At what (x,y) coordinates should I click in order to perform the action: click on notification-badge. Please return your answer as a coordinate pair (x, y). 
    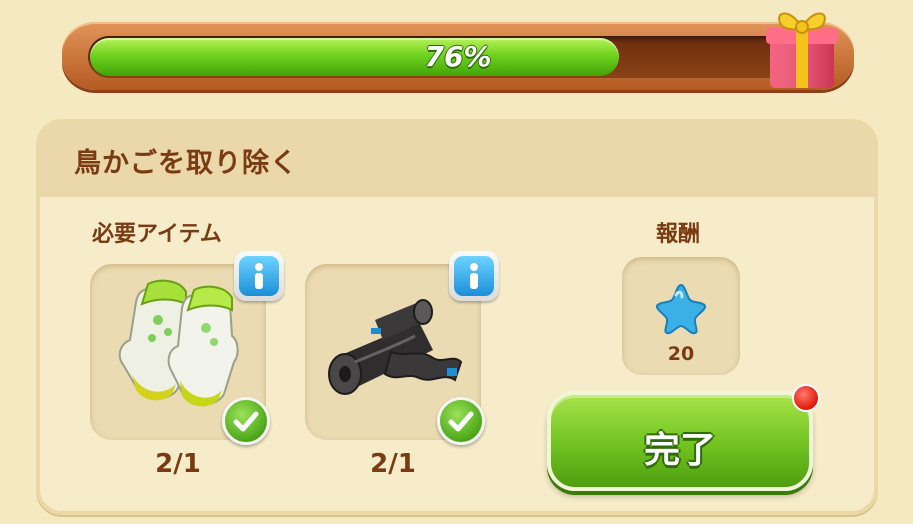
    Looking at the image, I should click on (806, 398).